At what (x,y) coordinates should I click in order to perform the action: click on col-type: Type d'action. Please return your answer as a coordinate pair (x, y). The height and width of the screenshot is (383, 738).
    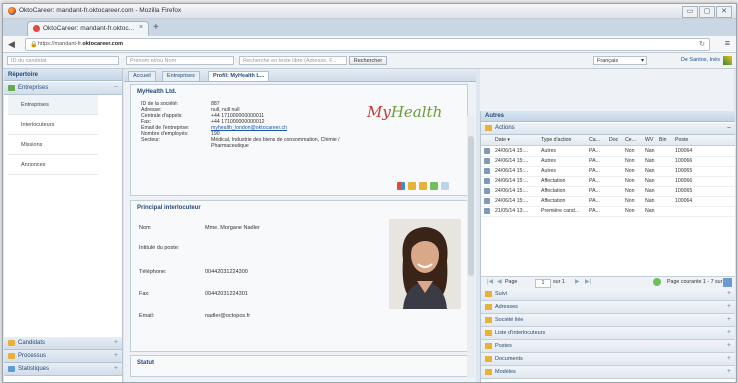
    Looking at the image, I should click on (563, 140).